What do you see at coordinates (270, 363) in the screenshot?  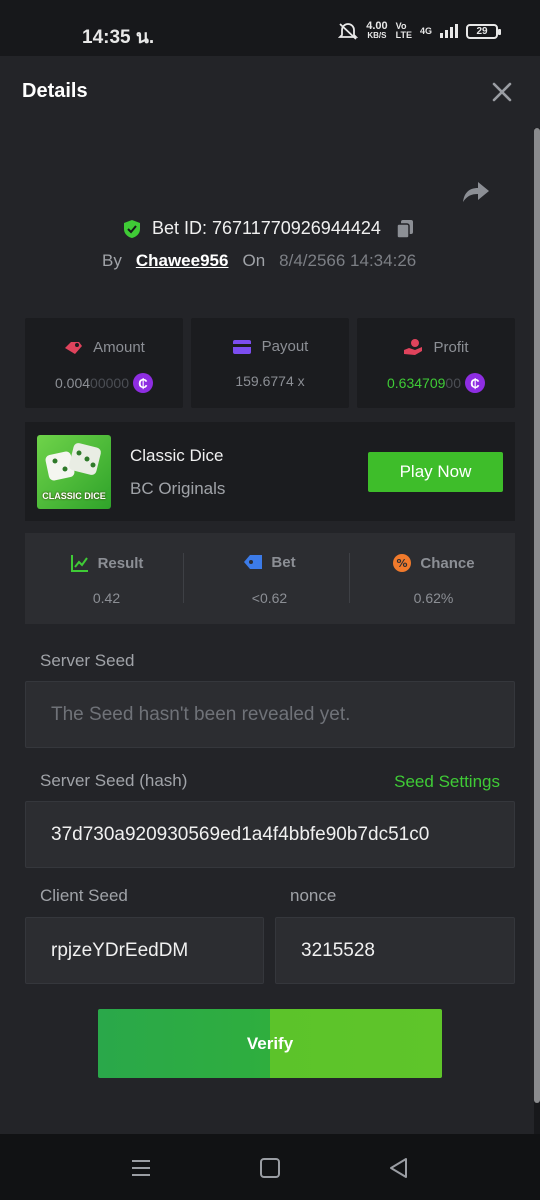 I see `payout-card: Payout 159.6774 x` at bounding box center [270, 363].